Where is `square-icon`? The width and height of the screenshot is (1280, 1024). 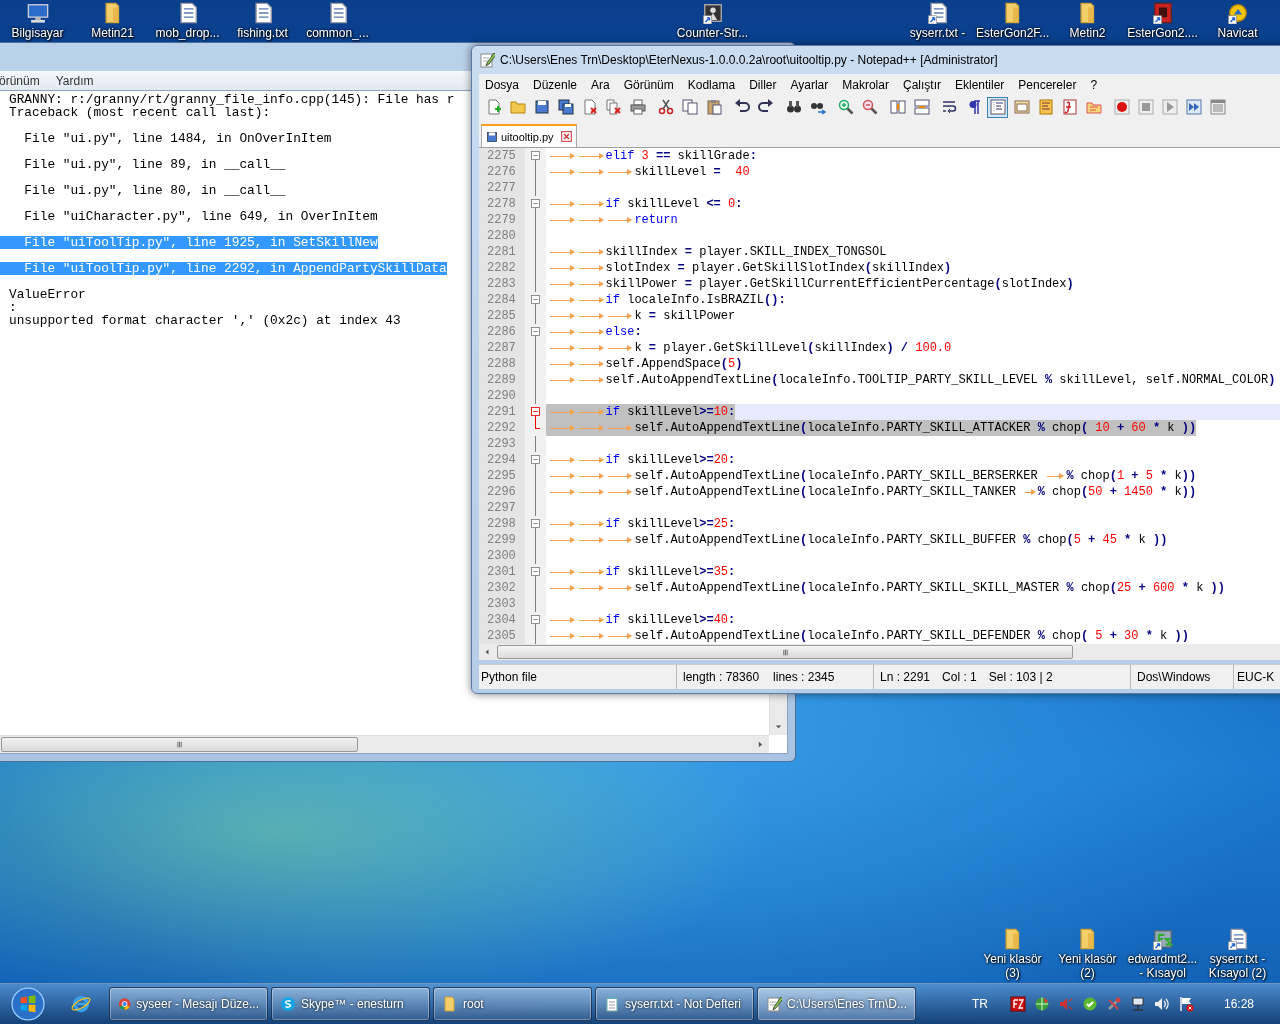
square-icon is located at coordinates (1017, 1004).